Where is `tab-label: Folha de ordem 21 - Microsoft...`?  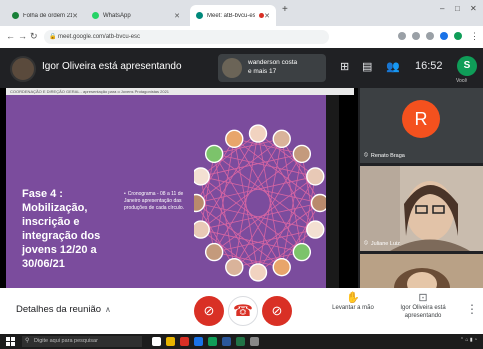 tab-label: Folha de ordem 21 - Microsoft... is located at coordinates (48, 15).